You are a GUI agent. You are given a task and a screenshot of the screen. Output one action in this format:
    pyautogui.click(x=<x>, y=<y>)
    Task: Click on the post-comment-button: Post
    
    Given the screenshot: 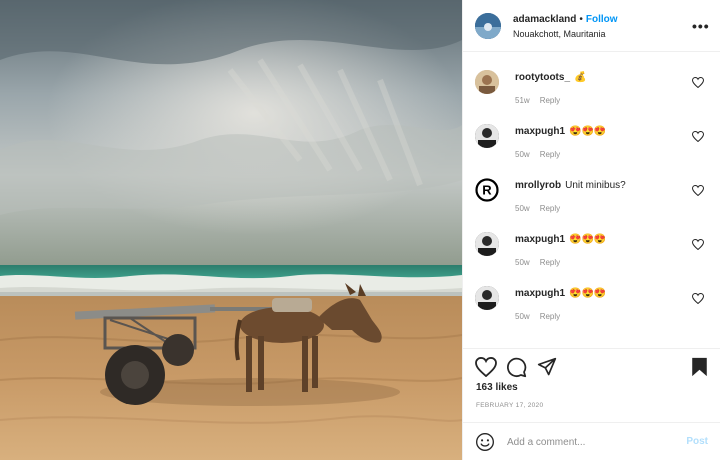 What is the action you would take?
    pyautogui.click(x=697, y=441)
    